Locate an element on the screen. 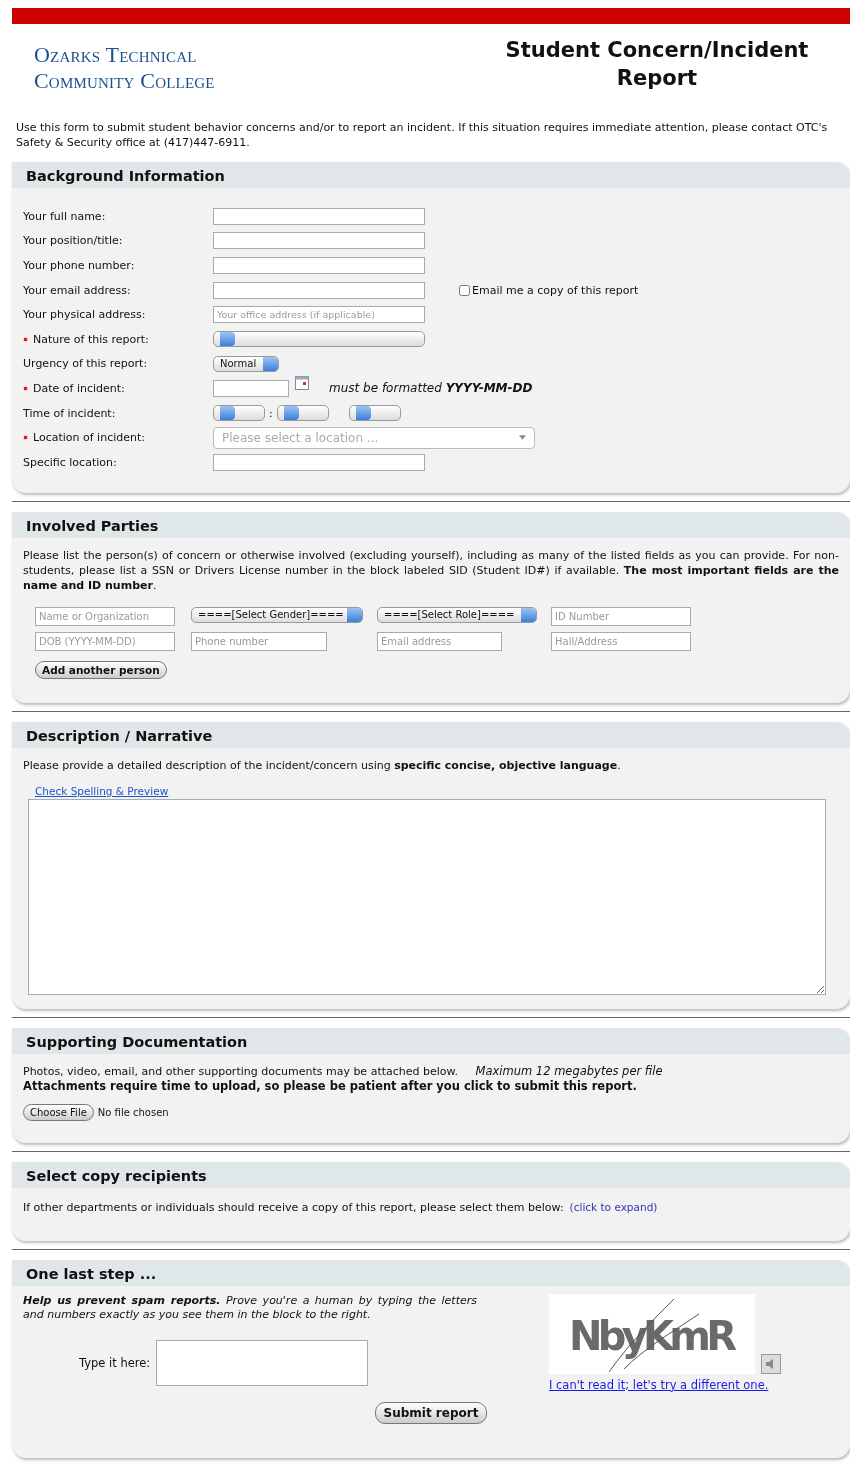 Image resolution: width=850 pixels, height=1480 pixels. field-label: Your physical address: is located at coordinates (84, 315).